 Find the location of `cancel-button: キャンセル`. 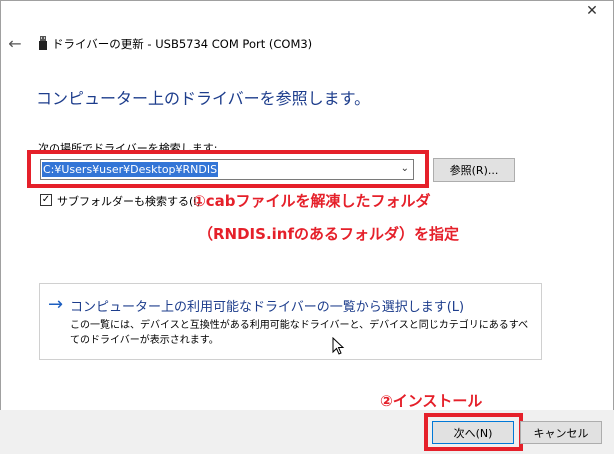

cancel-button: キャンセル is located at coordinates (561, 432).